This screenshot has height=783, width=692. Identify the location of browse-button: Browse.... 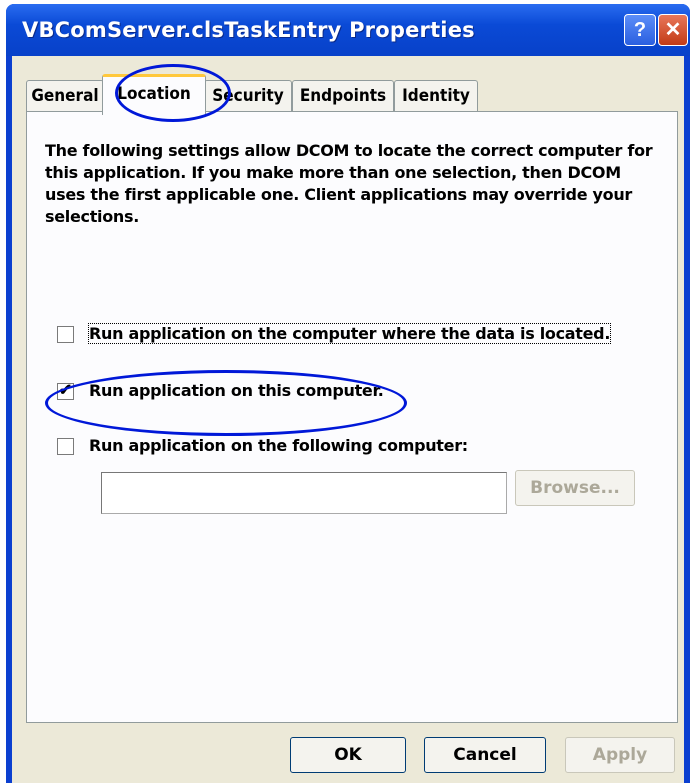
(575, 488).